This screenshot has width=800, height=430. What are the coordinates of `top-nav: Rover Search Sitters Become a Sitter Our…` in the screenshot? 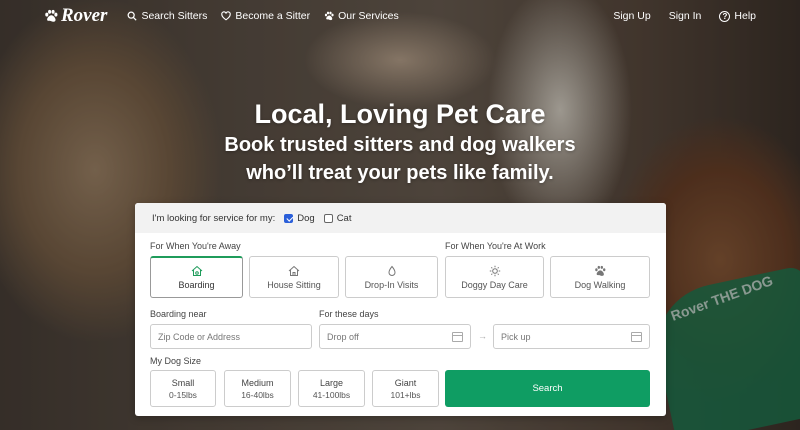 It's located at (400, 16).